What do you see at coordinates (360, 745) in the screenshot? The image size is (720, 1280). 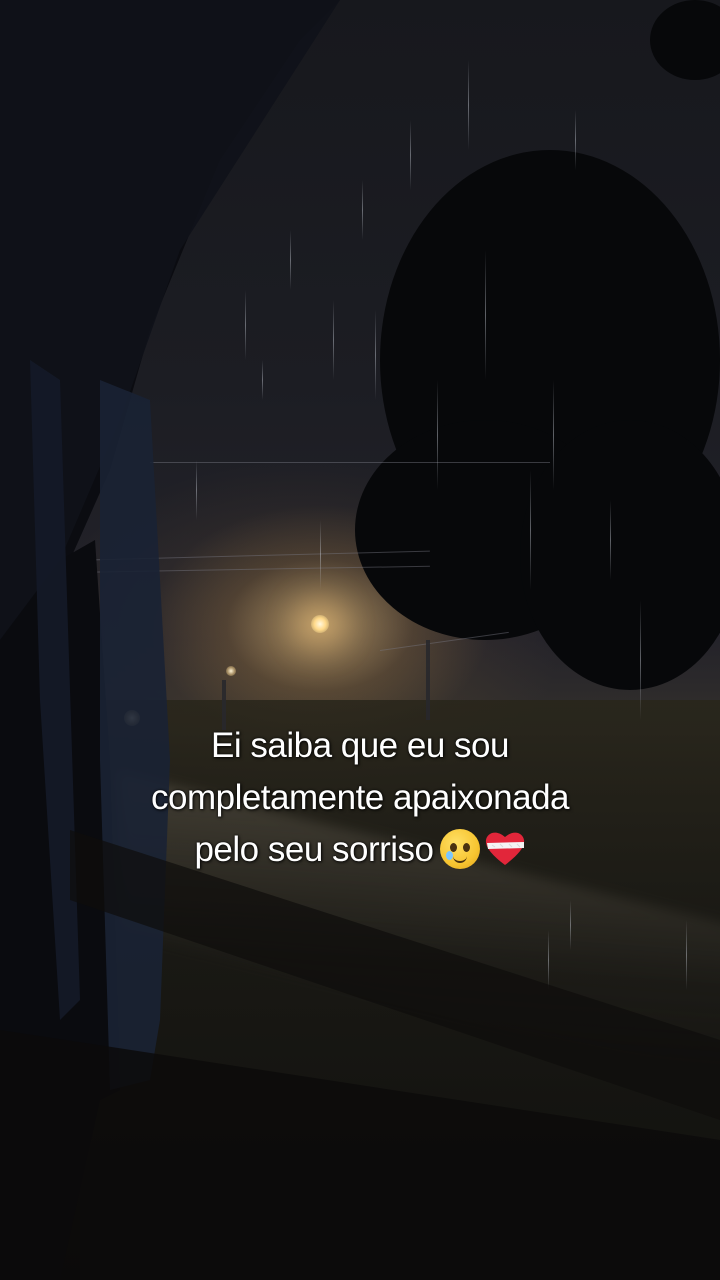 I see `caption-line-1: Ei saiba que eu sou` at bounding box center [360, 745].